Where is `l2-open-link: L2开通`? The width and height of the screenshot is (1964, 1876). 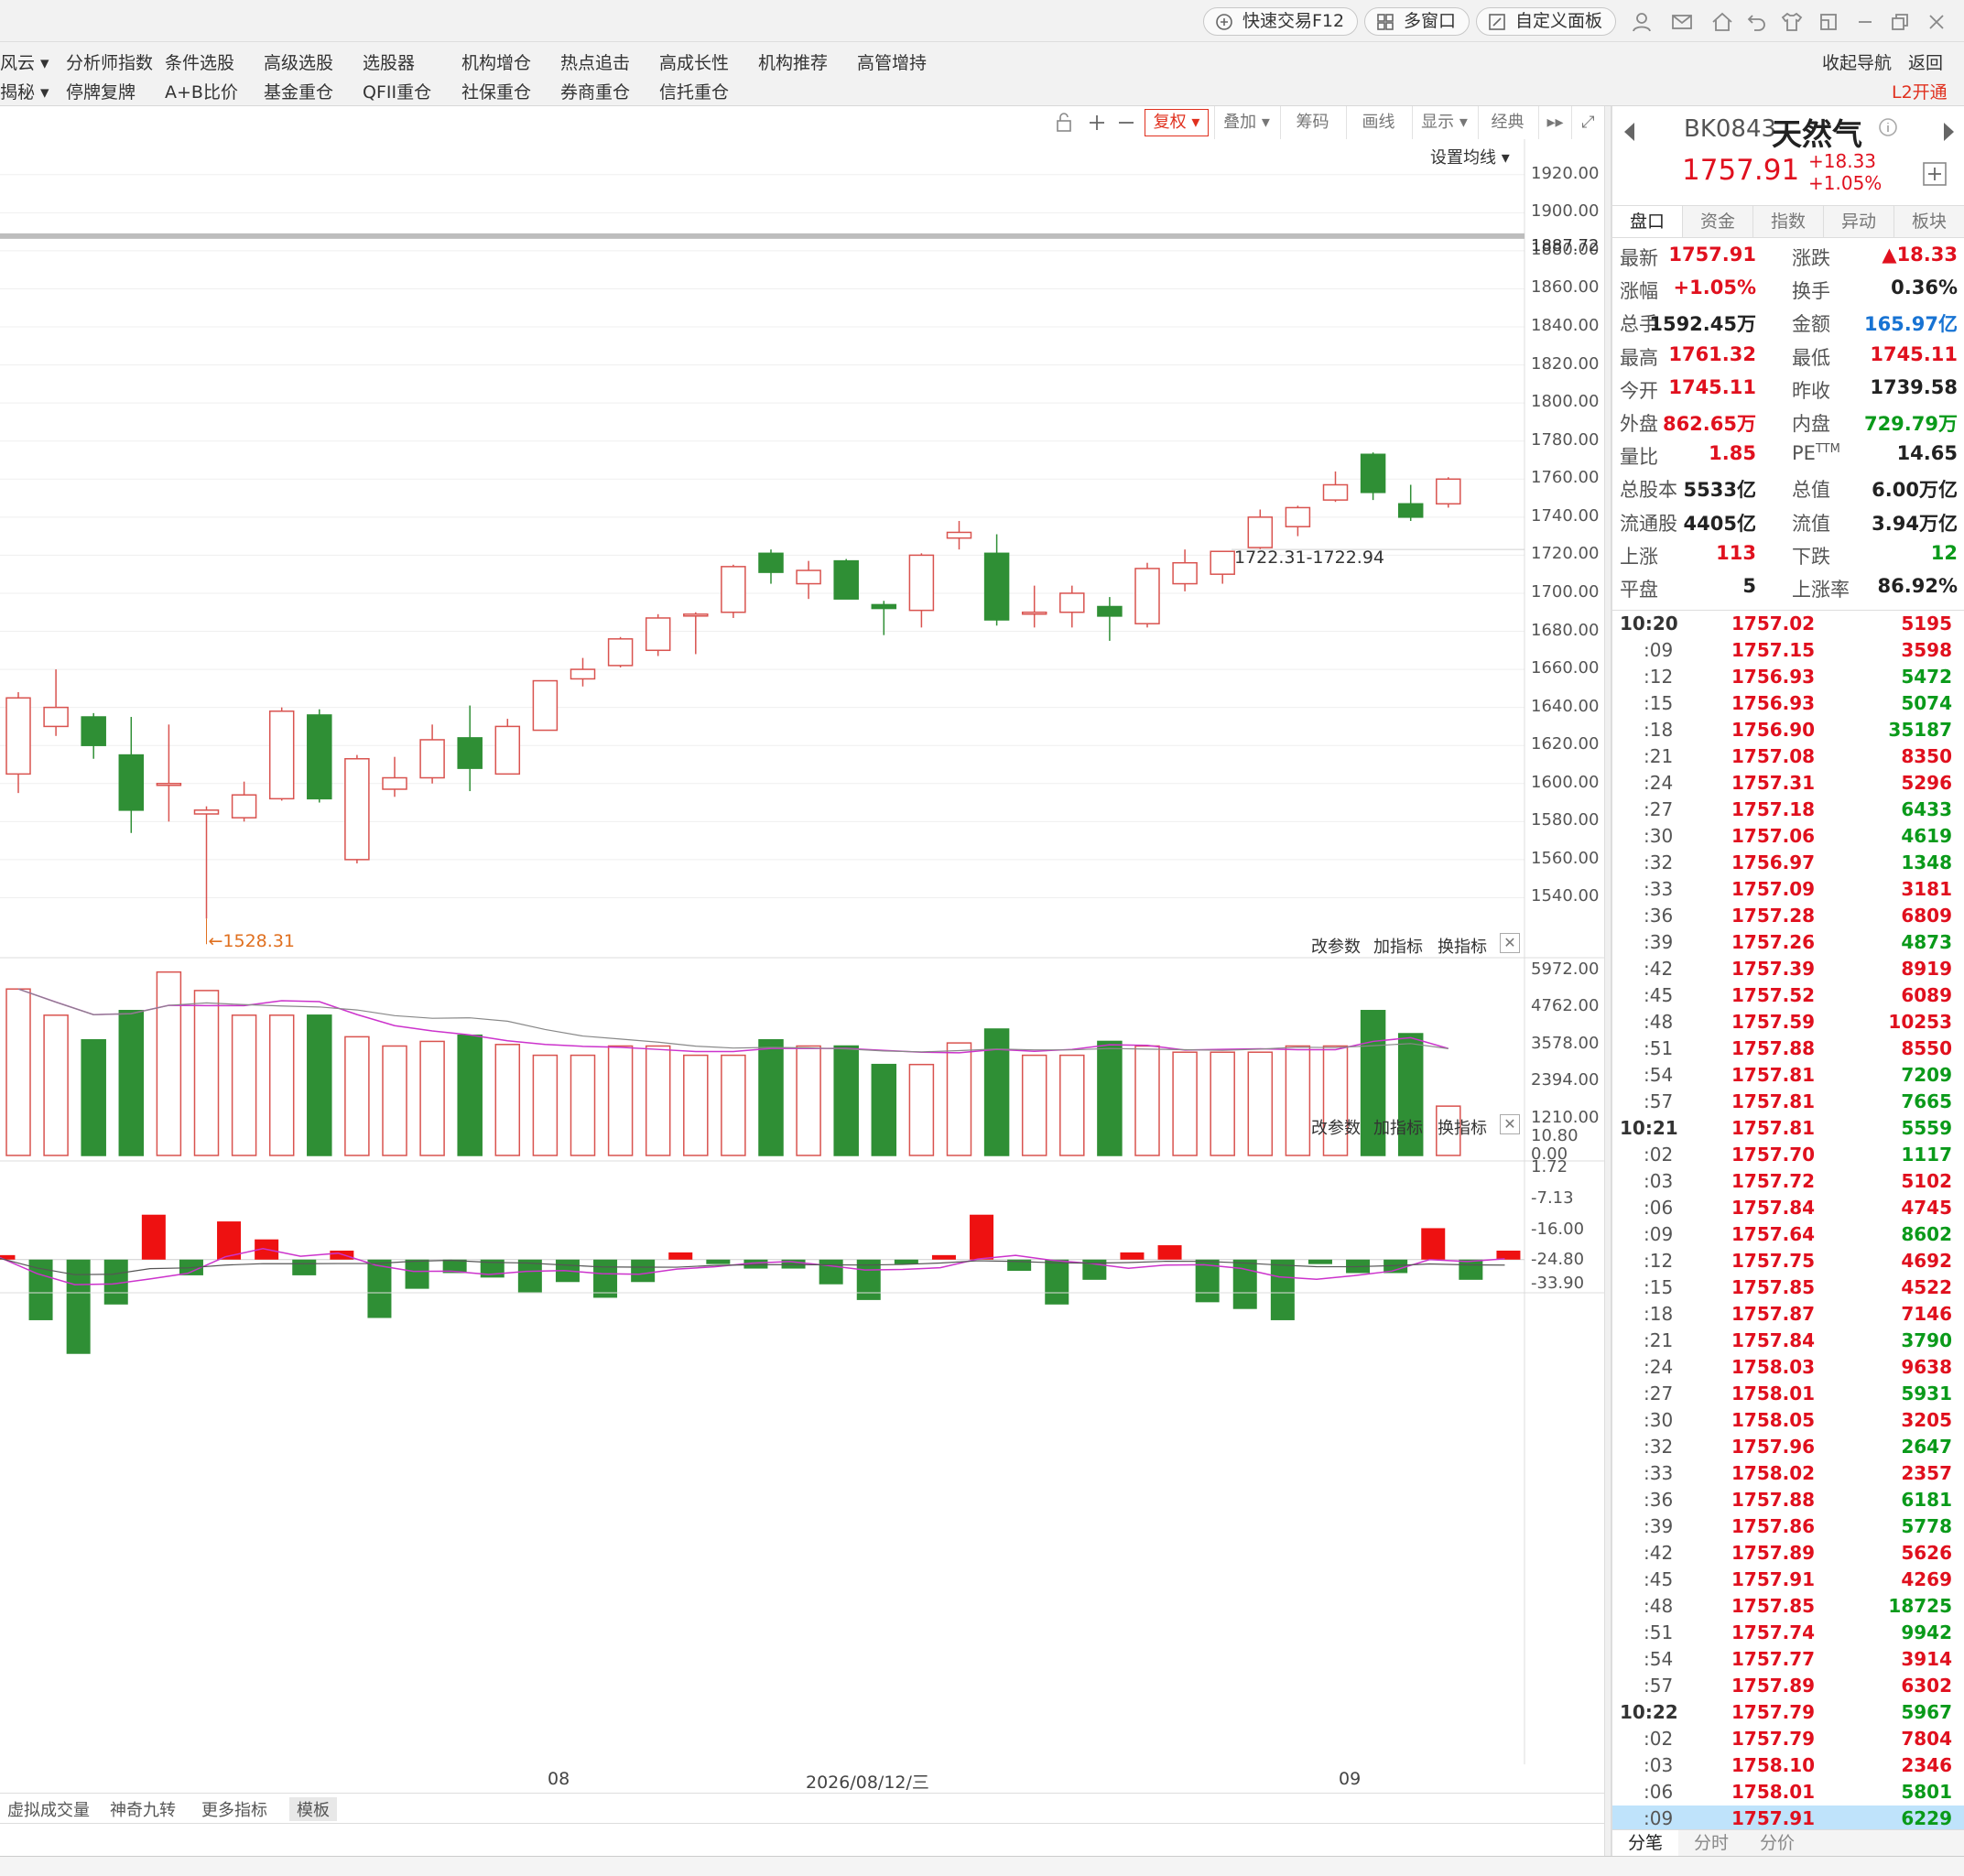
l2-open-link: L2开通 is located at coordinates (1920, 91).